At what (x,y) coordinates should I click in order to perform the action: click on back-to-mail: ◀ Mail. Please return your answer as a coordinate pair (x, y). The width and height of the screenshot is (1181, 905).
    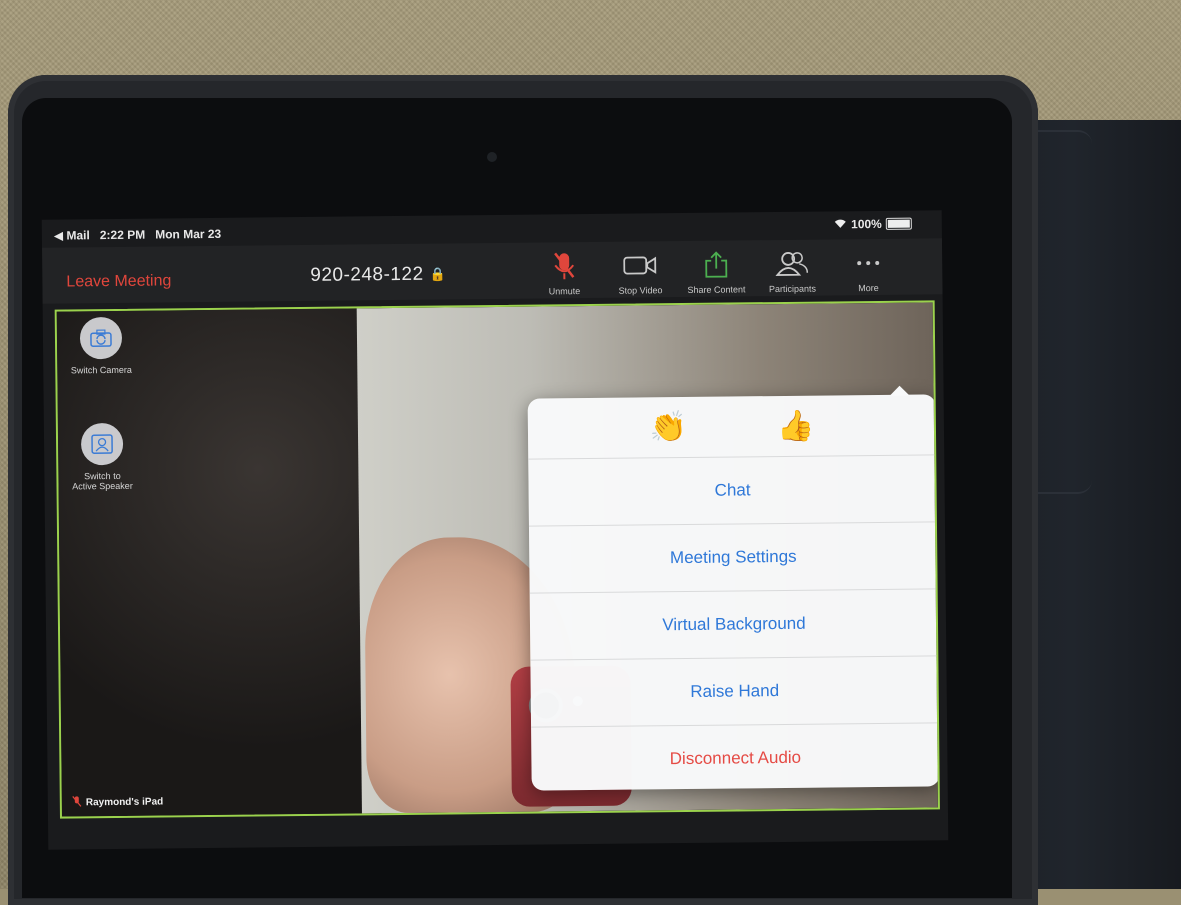
    Looking at the image, I should click on (72, 235).